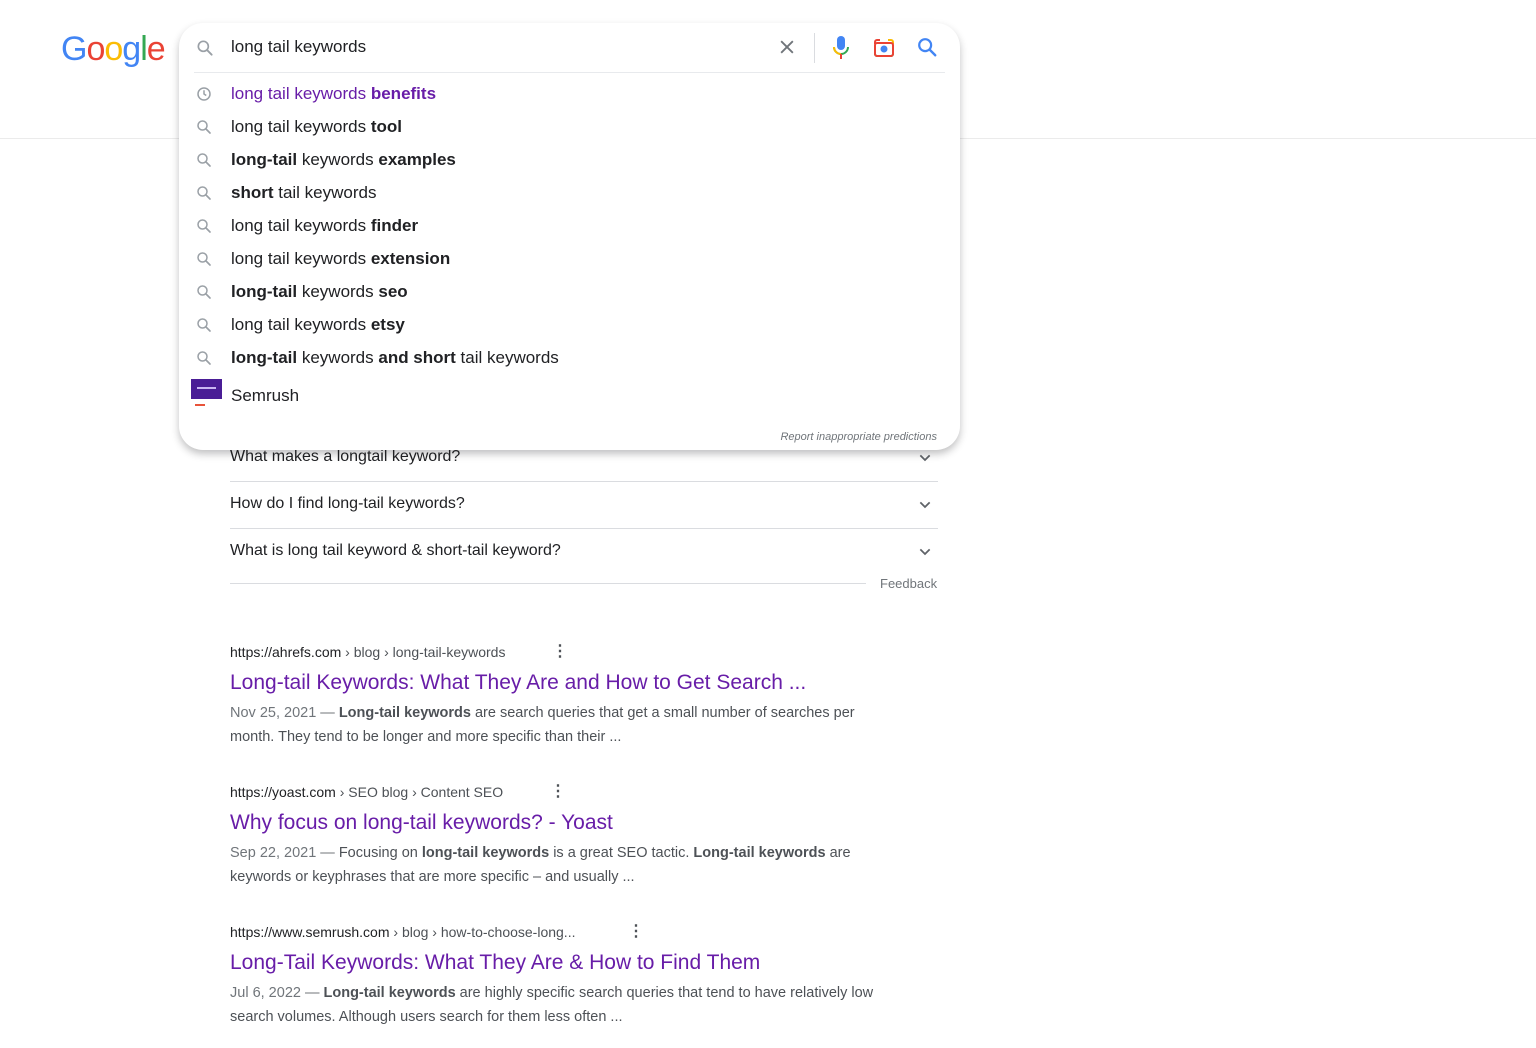 The height and width of the screenshot is (1048, 1536). I want to click on paa-question-text: How do I find long-tail keywords?, so click(347, 503).